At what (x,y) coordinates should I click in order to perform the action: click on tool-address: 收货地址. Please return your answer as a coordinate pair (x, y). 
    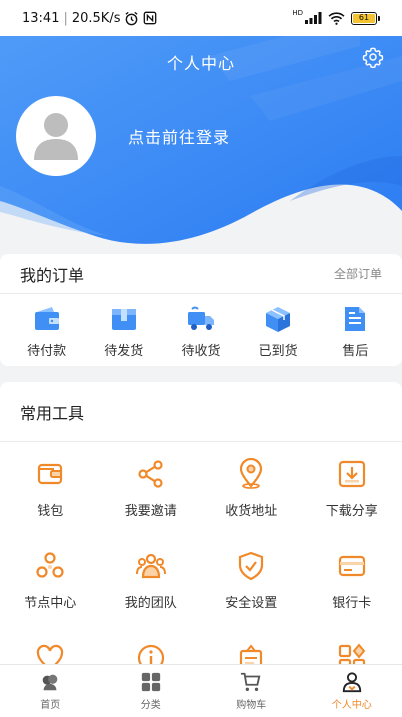
    Looking at the image, I should click on (251, 488).